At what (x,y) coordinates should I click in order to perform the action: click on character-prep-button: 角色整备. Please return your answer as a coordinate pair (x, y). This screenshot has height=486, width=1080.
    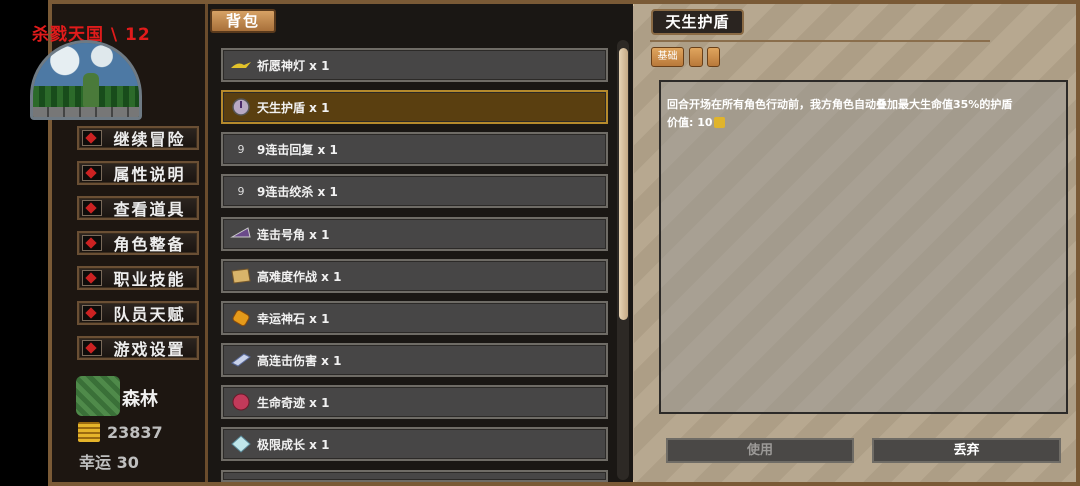
    Looking at the image, I should click on (138, 243).